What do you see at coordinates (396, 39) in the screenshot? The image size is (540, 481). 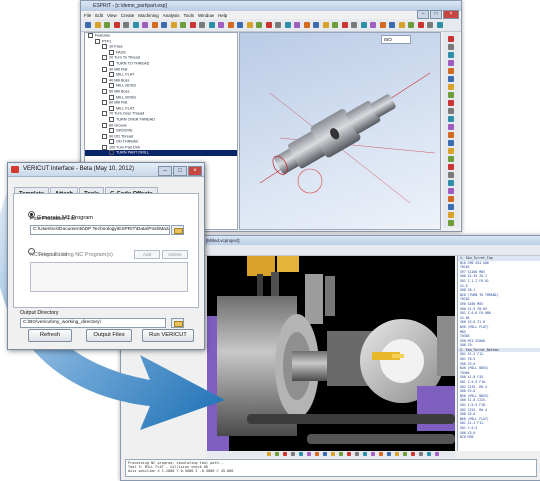 I see `view-dropdown: ISO` at bounding box center [396, 39].